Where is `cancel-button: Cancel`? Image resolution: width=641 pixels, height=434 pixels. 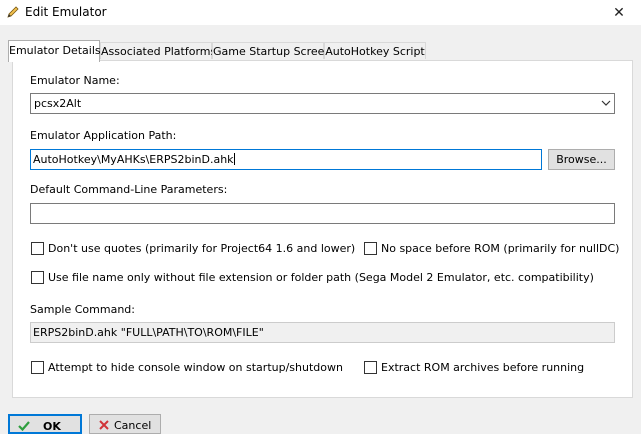
cancel-button: Cancel is located at coordinates (125, 424).